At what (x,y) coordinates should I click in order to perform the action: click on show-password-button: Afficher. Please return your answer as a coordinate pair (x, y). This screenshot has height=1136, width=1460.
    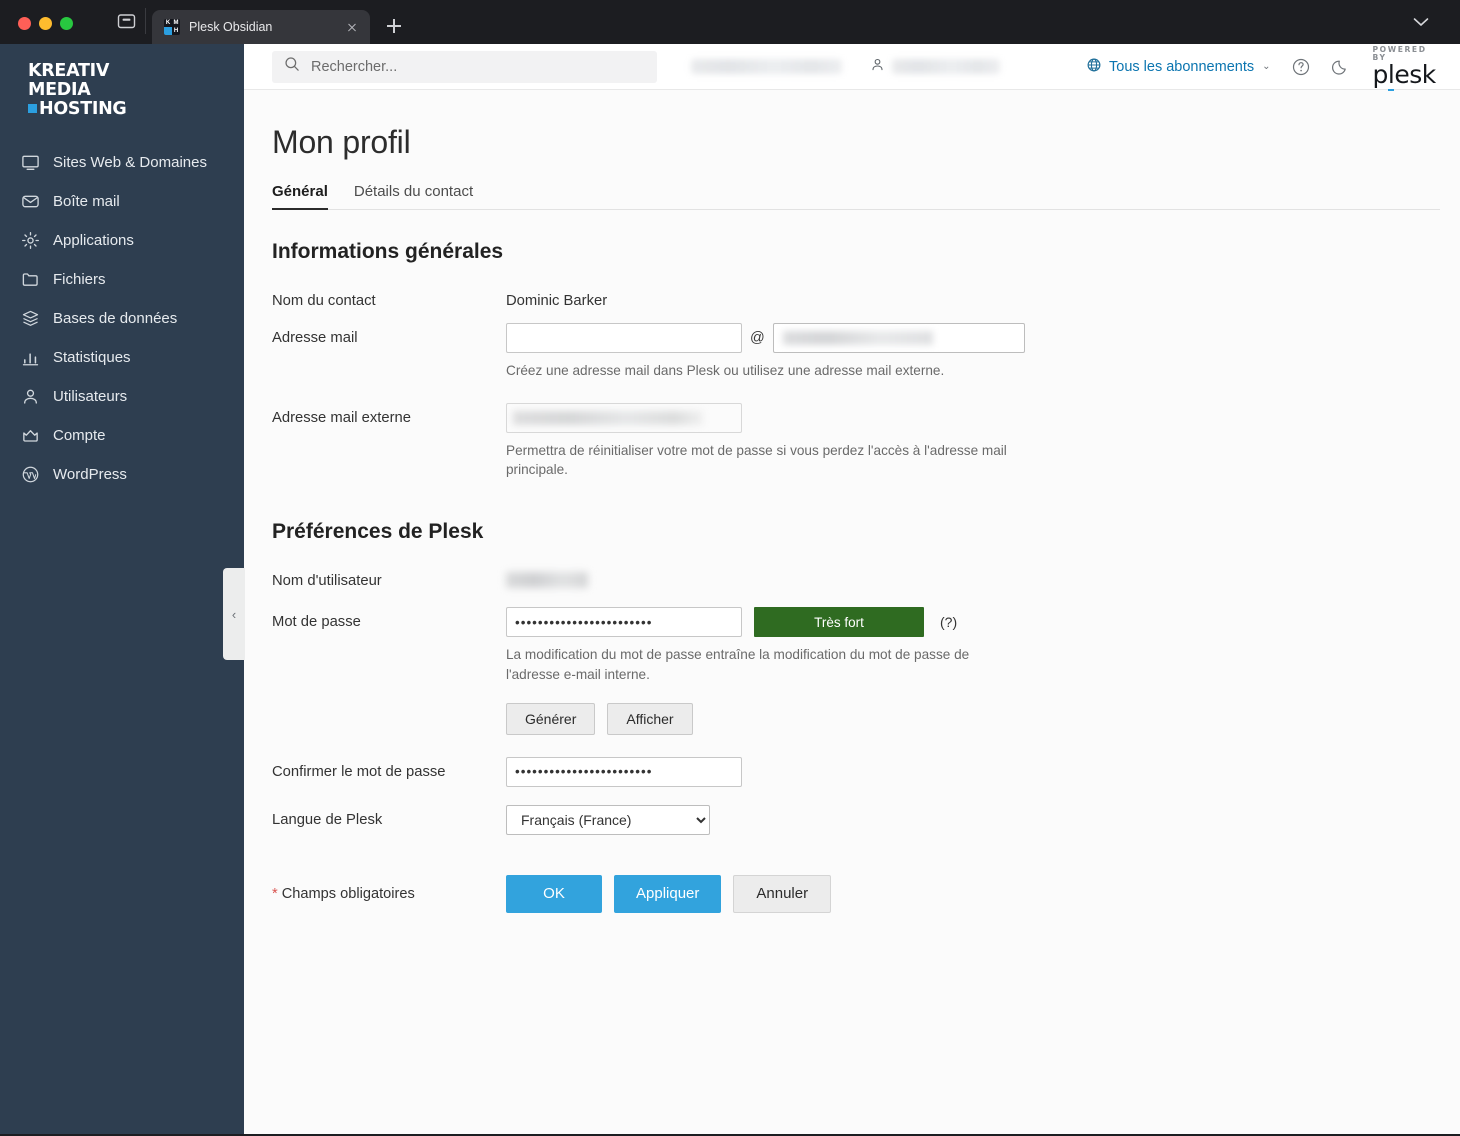
    Looking at the image, I should click on (650, 718).